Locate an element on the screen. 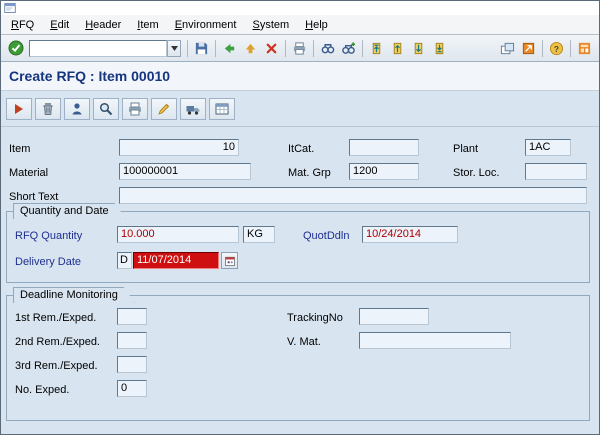 This screenshot has width=600, height=435. no-exped-field: 0 is located at coordinates (132, 388).